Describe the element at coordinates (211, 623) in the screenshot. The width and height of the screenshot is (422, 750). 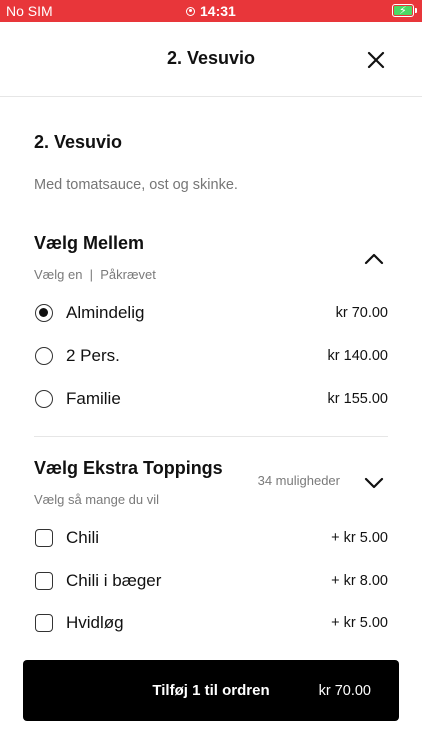
I see `topping-option-hvidlog: Hvidløg + kr 5.00` at that location.